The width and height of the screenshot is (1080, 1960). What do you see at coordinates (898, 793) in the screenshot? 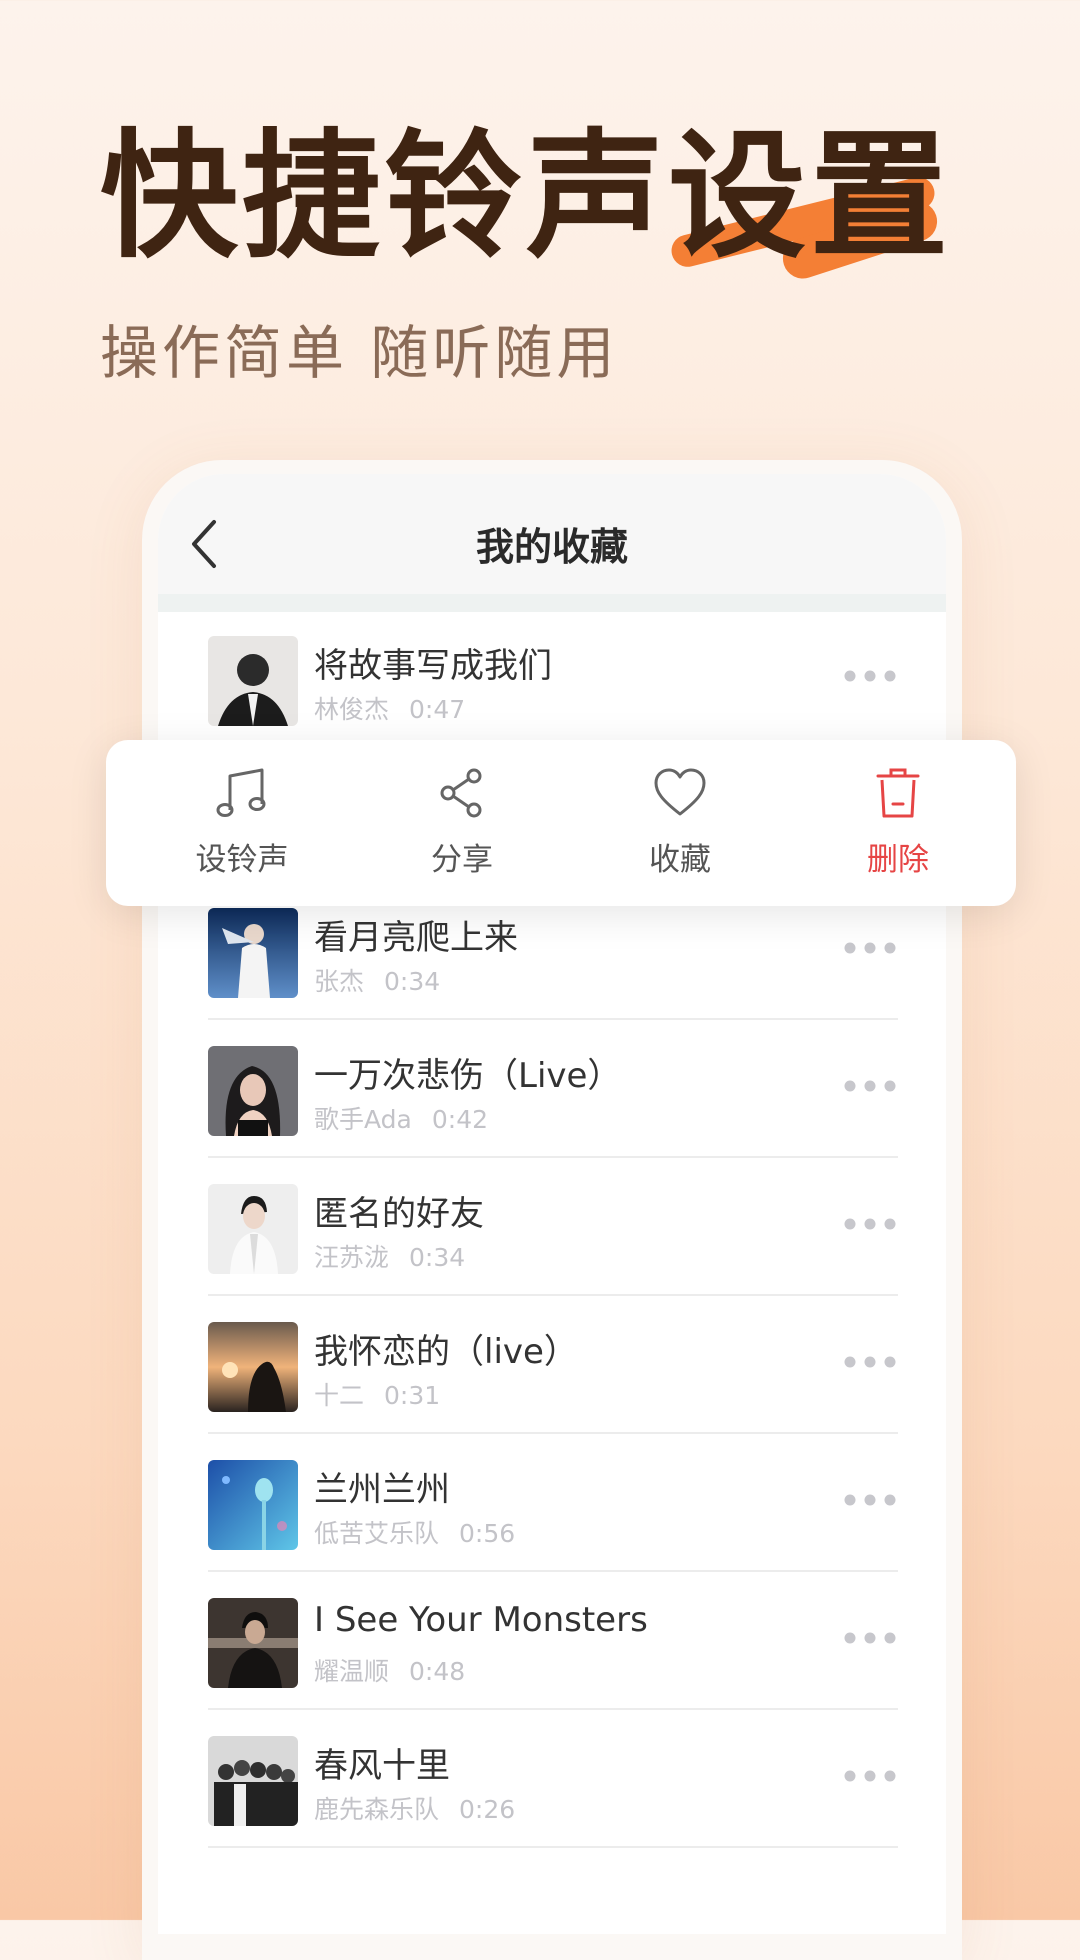
I see `trash-icon` at bounding box center [898, 793].